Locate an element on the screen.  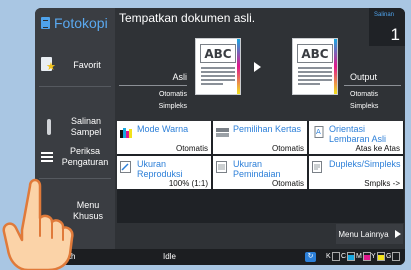
tile-label: Ukuran Pemindaian is located at coordinates (257, 169).